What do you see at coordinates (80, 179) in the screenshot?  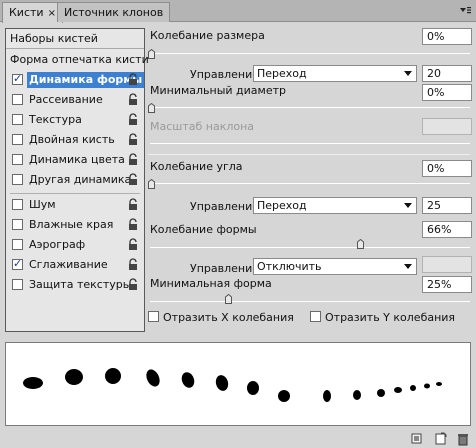 I see `sidebar-item-label: Другая динамика` at bounding box center [80, 179].